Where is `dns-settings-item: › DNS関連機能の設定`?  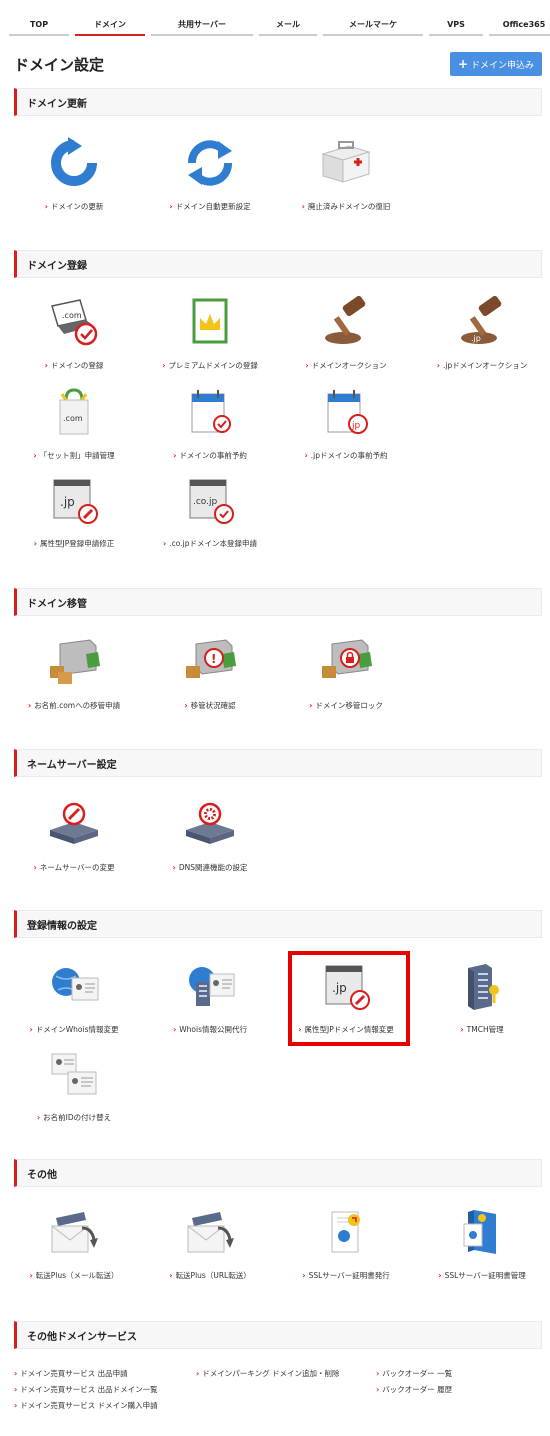
dns-settings-item: › DNS関連機能の設定 is located at coordinates (210, 833).